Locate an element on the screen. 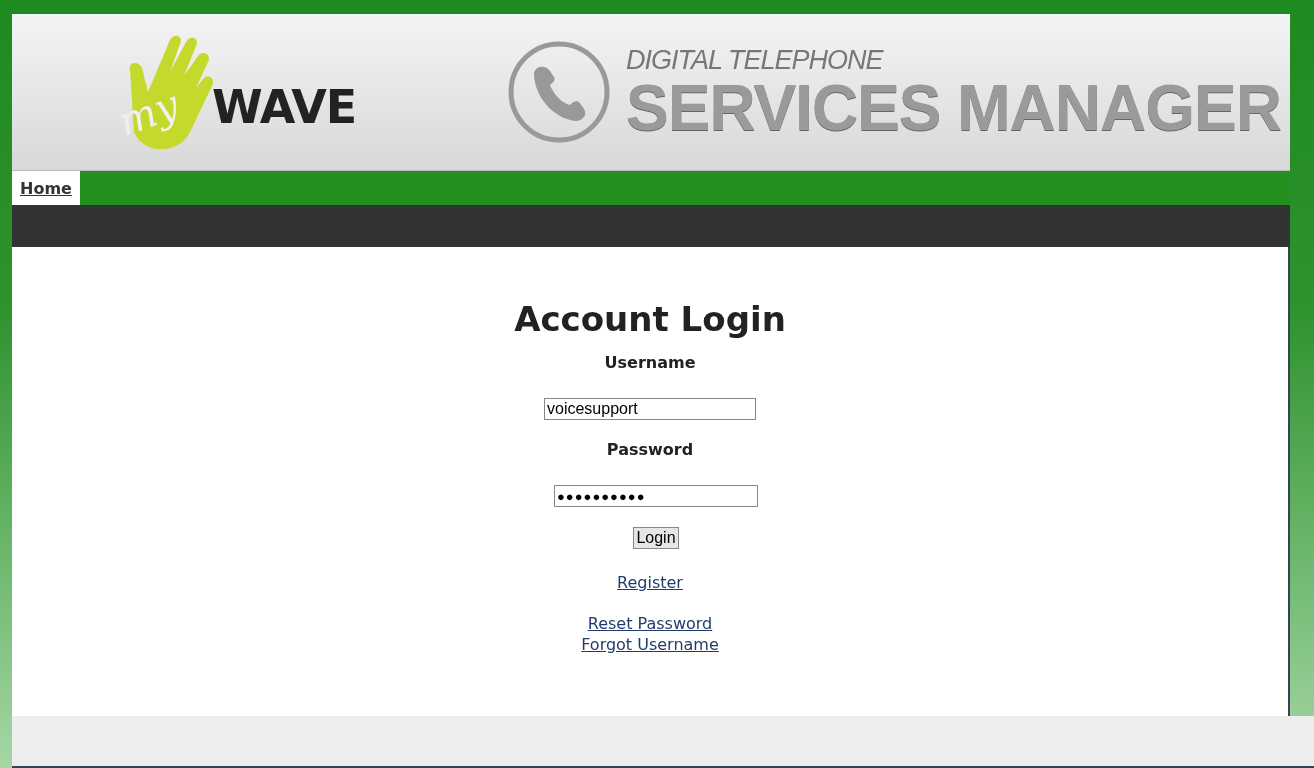 This screenshot has width=1314, height=768. page-heading: Account Login is located at coordinates (650, 319).